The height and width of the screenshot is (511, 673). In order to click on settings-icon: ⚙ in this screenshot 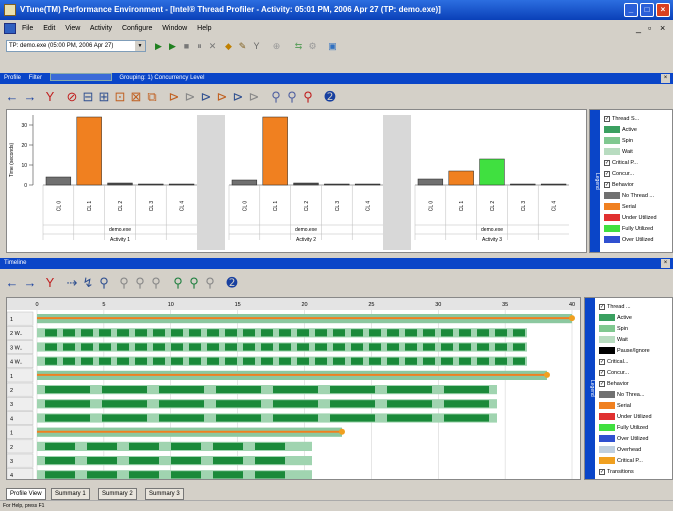, I will do `click(312, 46)`.